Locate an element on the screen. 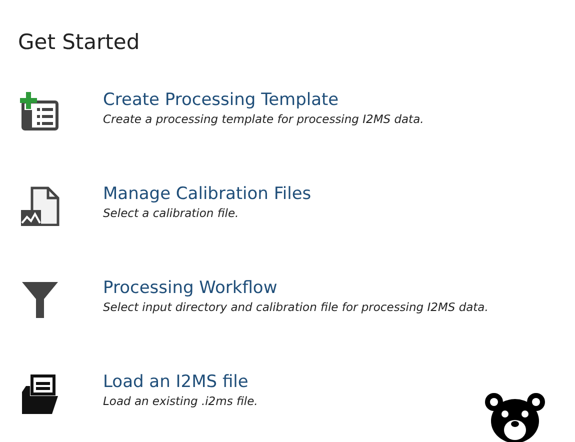  action-link: Load an I2MS file is located at coordinates (180, 382).